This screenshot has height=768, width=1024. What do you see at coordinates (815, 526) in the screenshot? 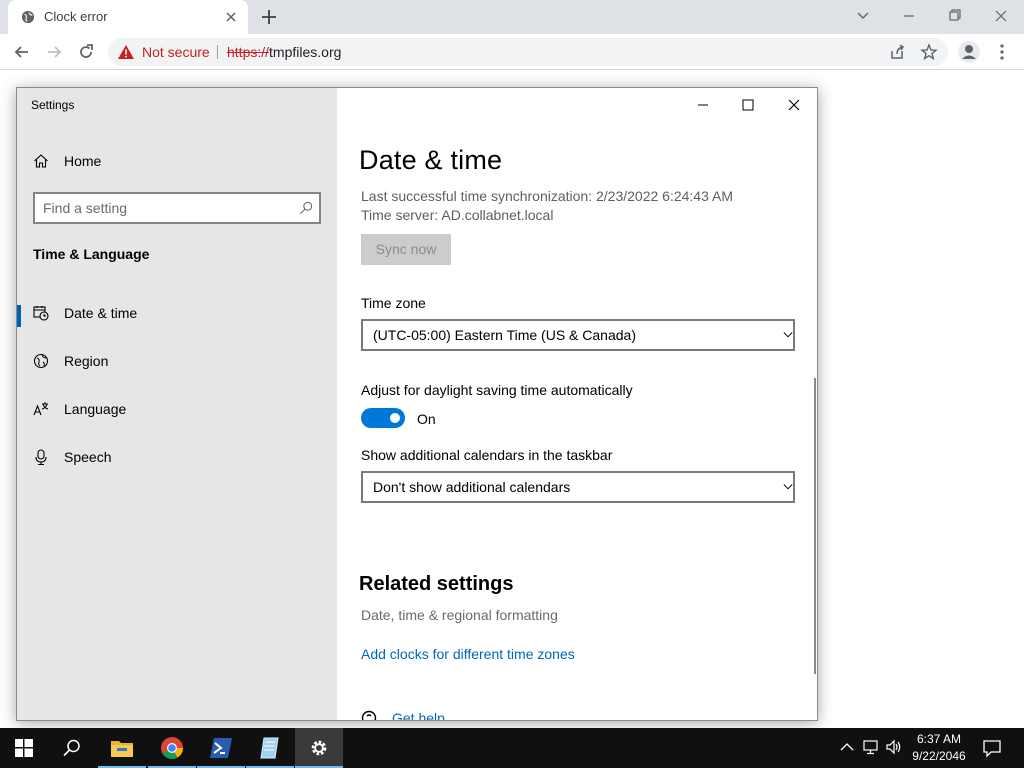
I see `content-scrollbar` at bounding box center [815, 526].